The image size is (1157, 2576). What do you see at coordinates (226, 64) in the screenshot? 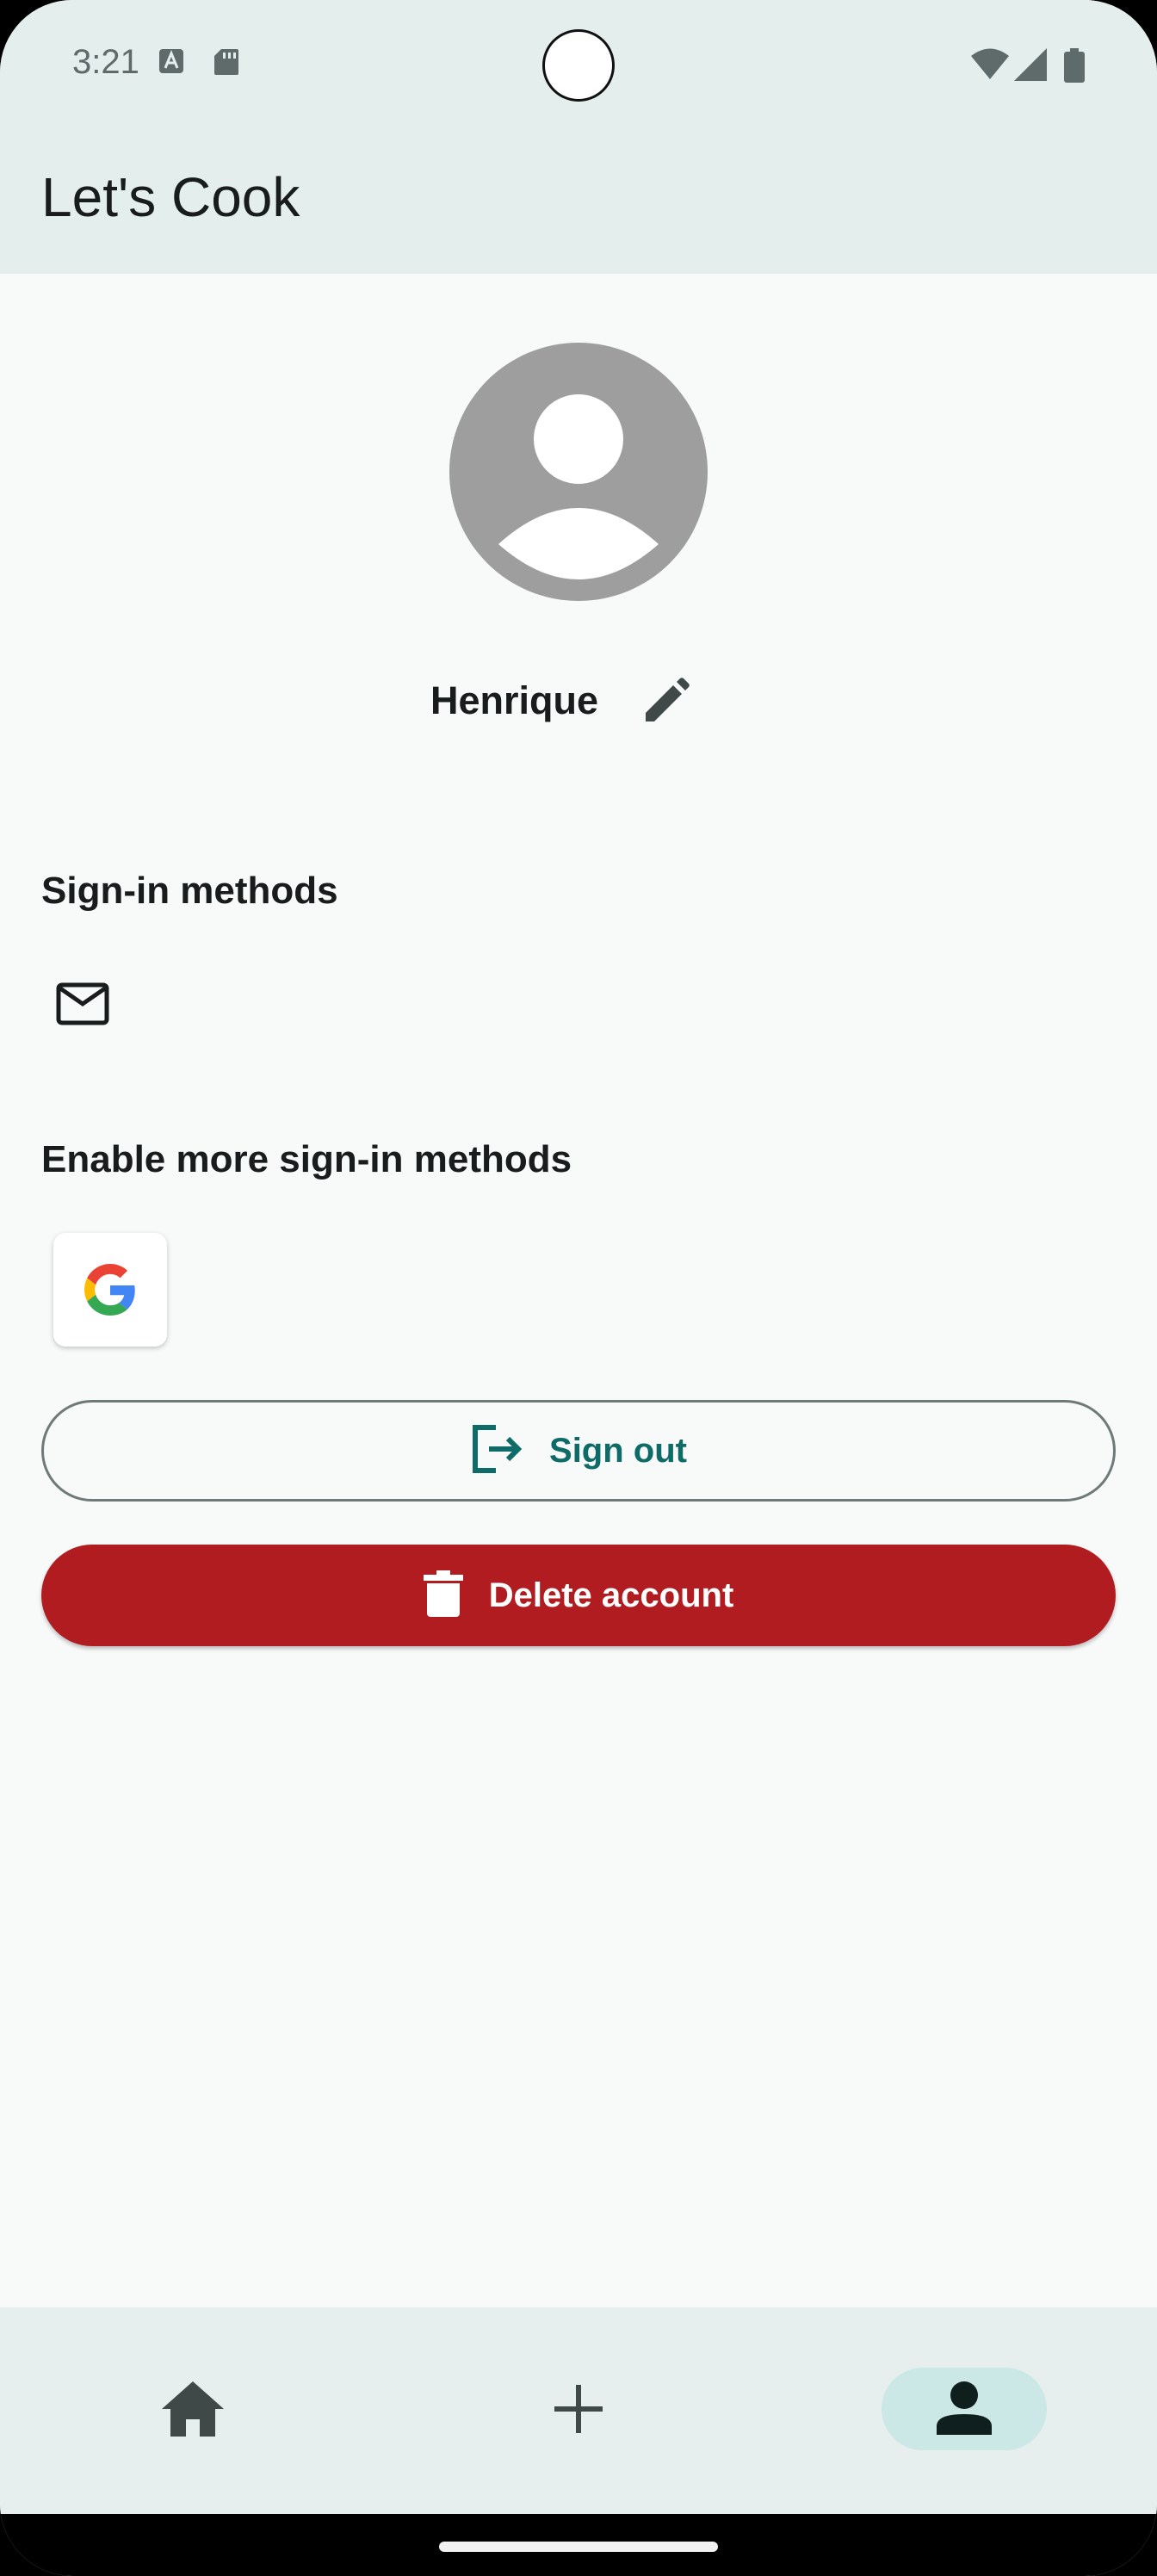
I see `sd-card-icon` at bounding box center [226, 64].